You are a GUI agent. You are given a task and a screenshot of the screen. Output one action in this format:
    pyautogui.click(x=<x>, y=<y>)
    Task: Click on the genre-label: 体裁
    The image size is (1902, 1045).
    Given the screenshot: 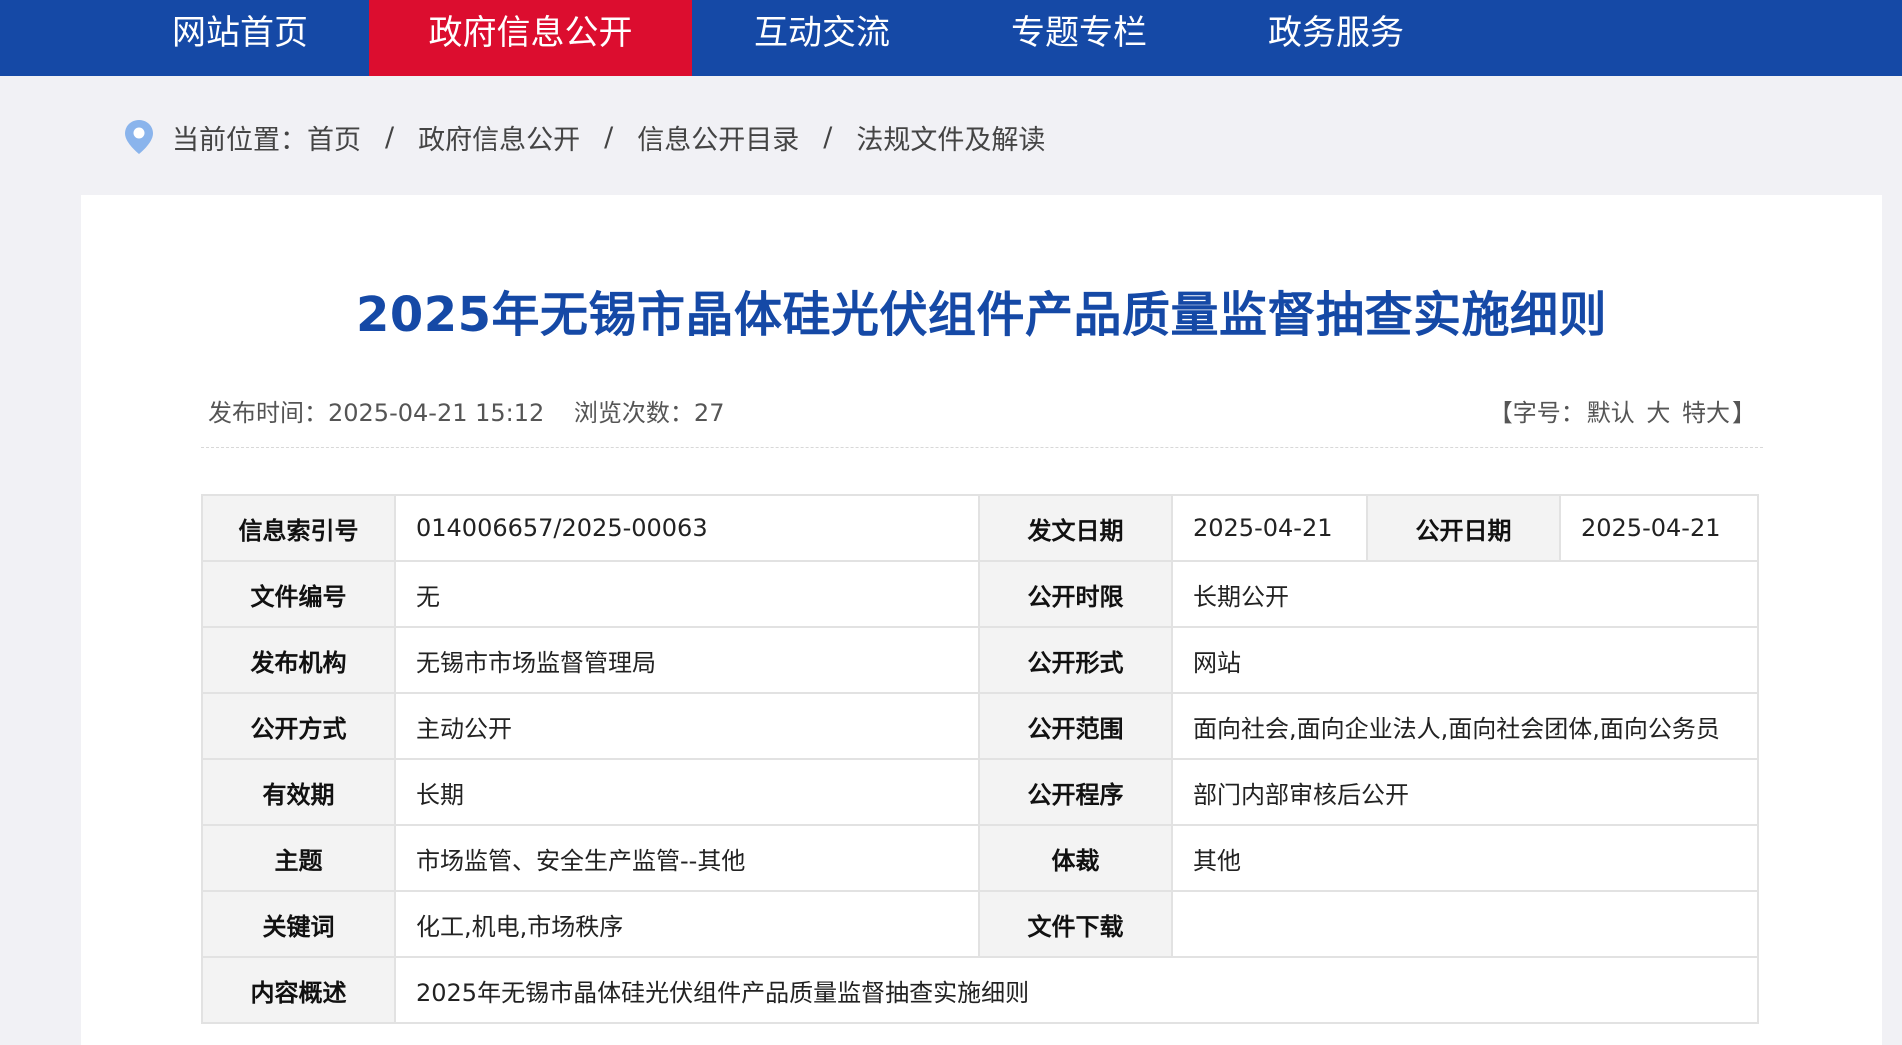 What is the action you would take?
    pyautogui.click(x=1075, y=858)
    